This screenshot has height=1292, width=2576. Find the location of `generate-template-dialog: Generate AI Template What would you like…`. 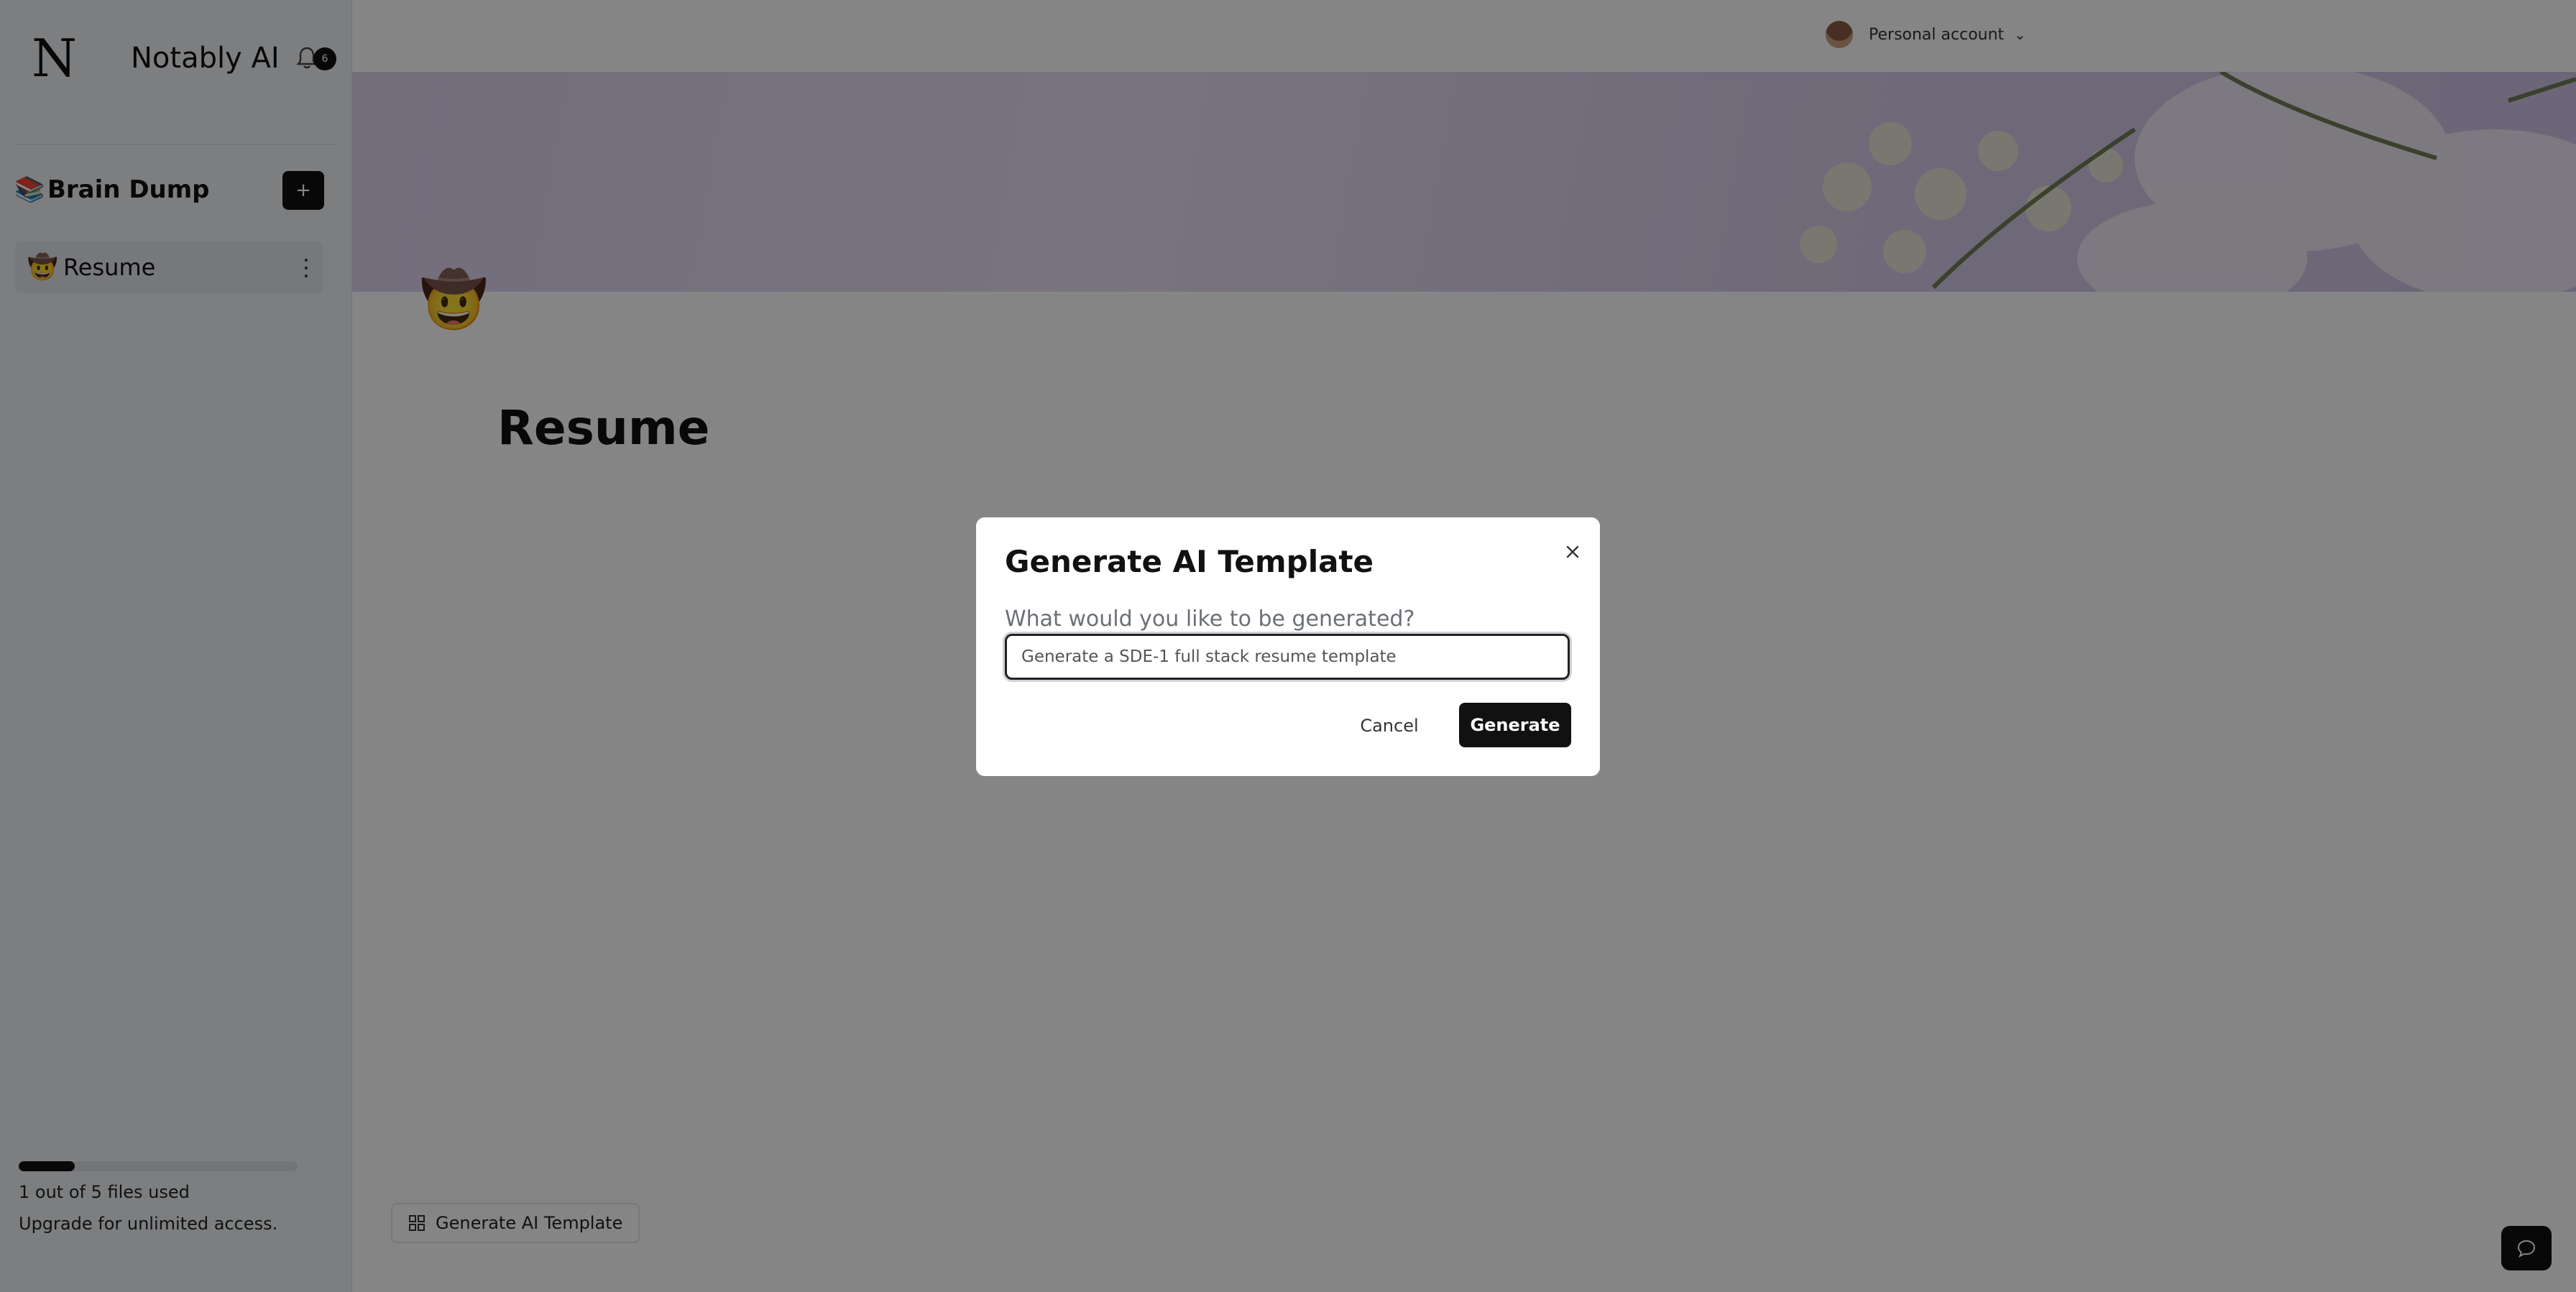

generate-template-dialog: Generate AI Template What would you like… is located at coordinates (1288, 646).